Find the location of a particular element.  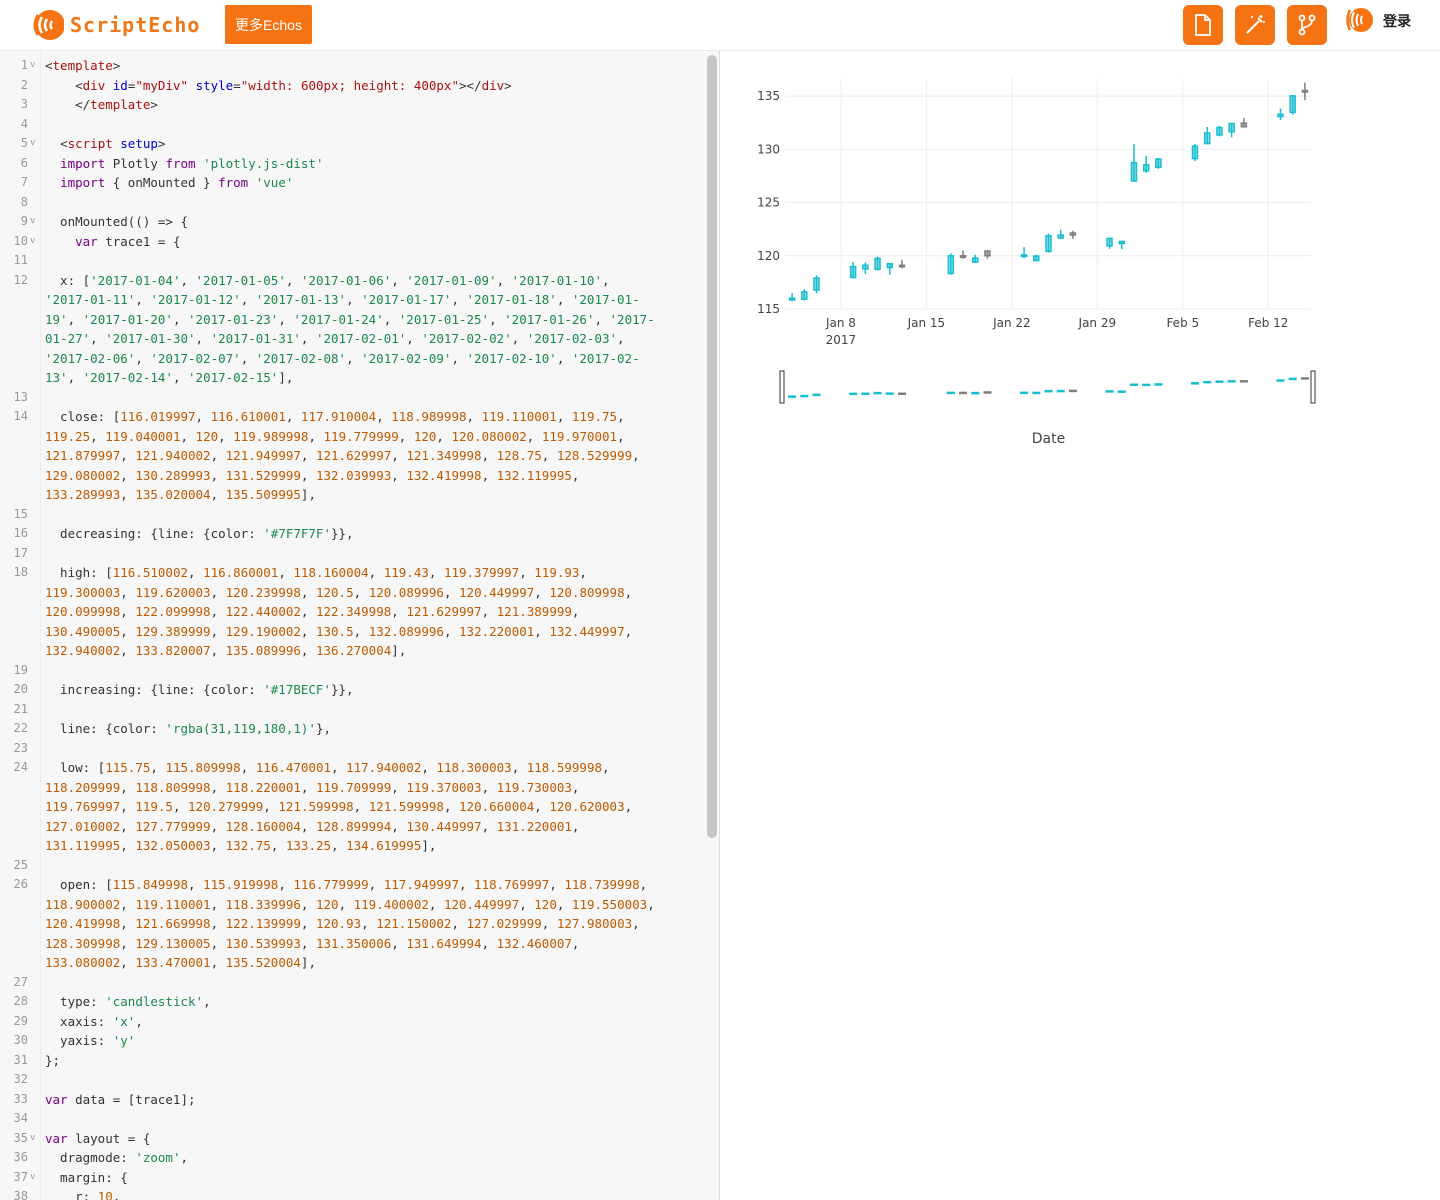

code-text: 133.080002, 133.470001, 135.520004], is located at coordinates (180, 962).